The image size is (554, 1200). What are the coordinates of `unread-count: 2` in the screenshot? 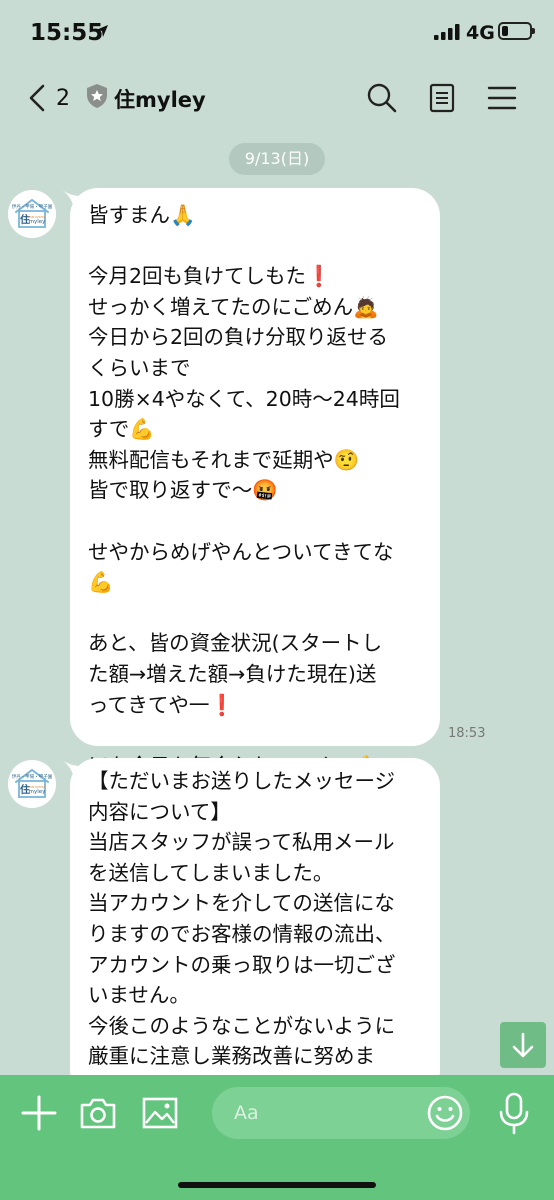 It's located at (63, 98).